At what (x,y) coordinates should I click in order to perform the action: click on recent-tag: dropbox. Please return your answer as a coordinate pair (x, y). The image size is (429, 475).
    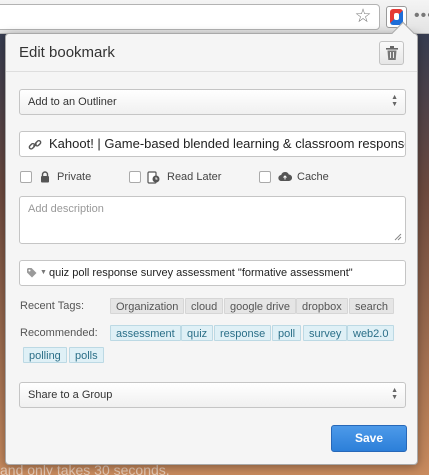
    Looking at the image, I should click on (322, 306).